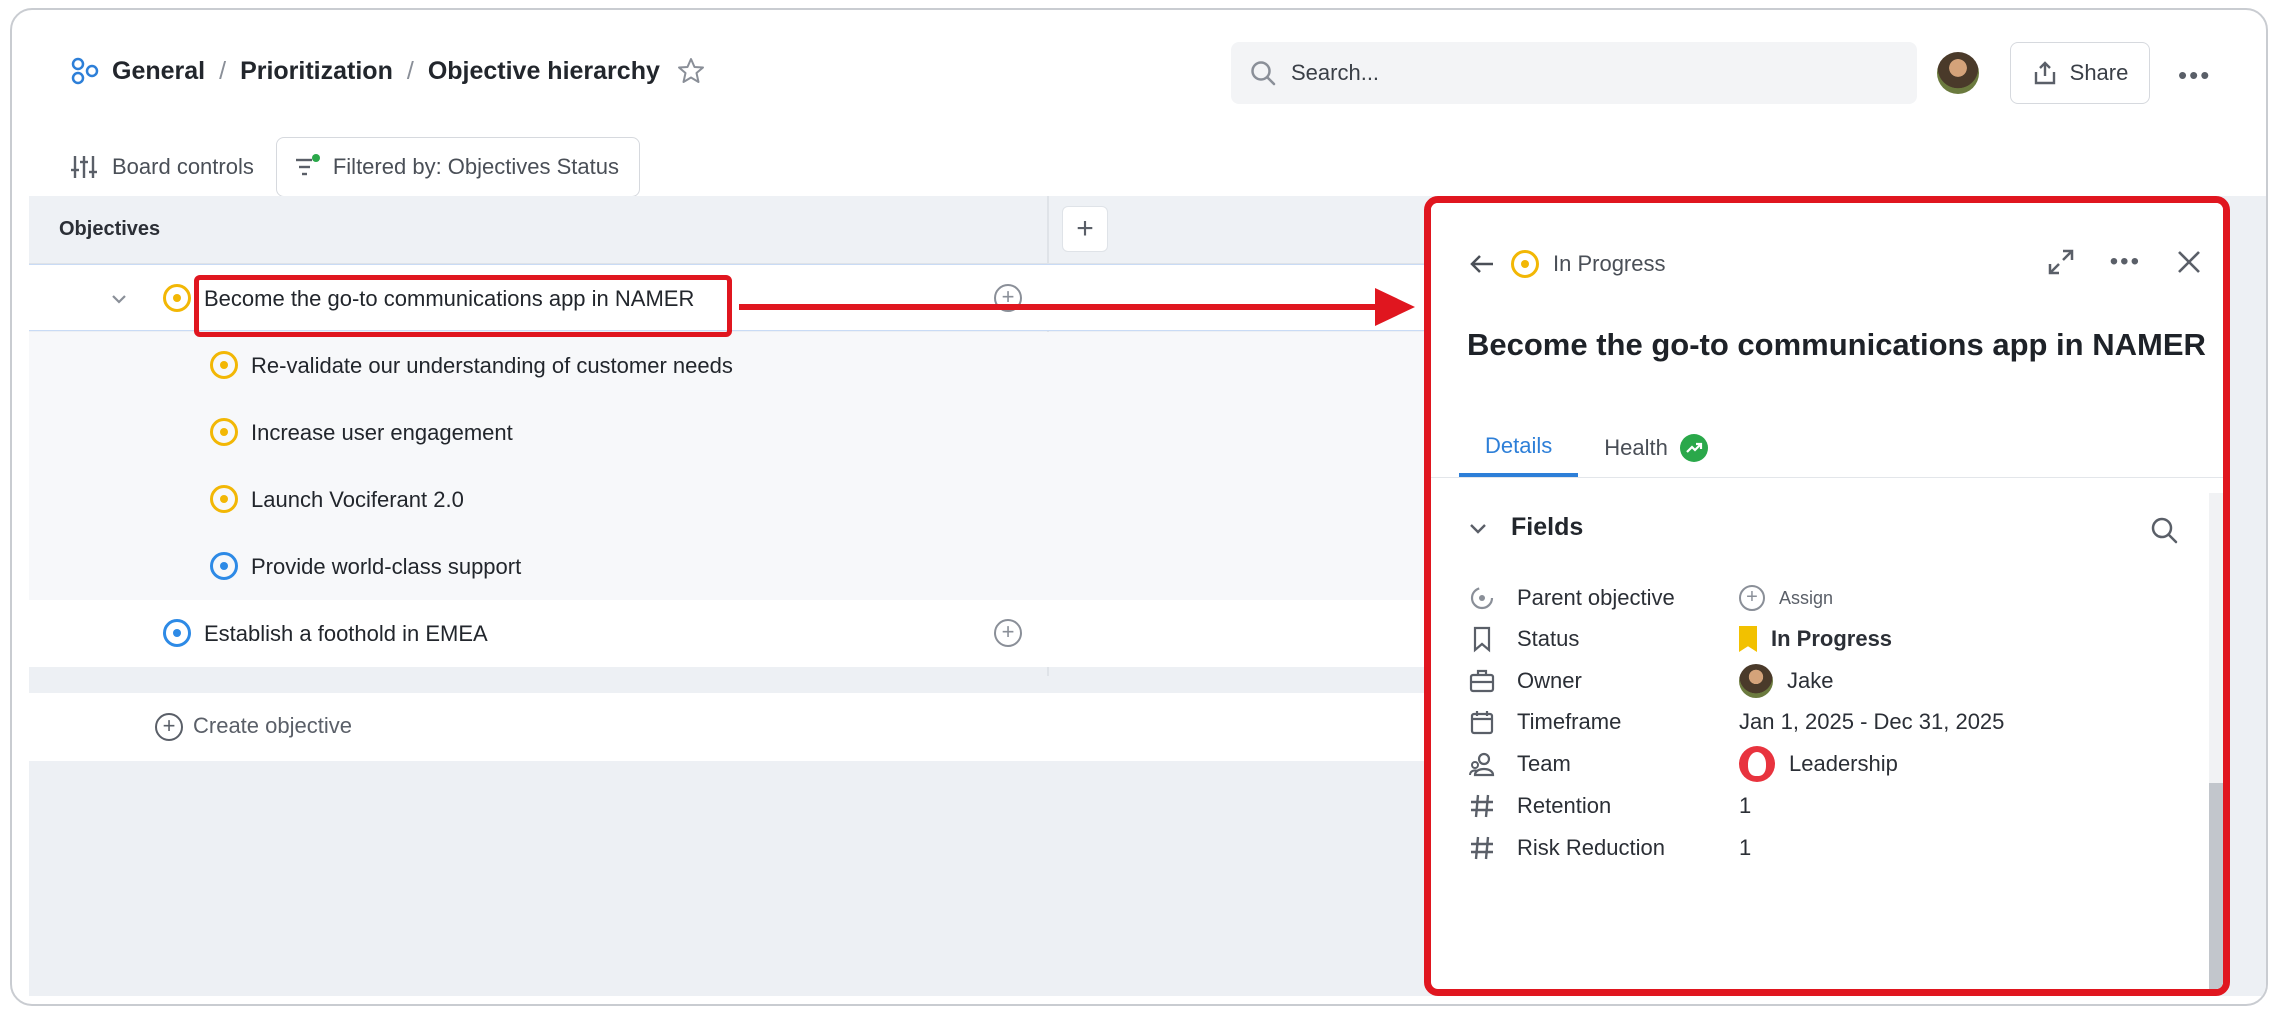 This screenshot has height=1016, width=2279. Describe the element at coordinates (1548, 638) in the screenshot. I see `field-name: Status` at that location.